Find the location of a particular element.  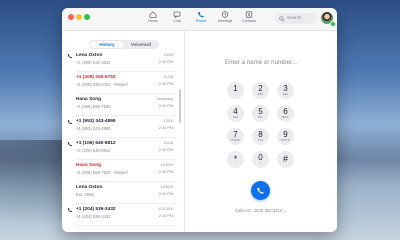

tab-voicemail: Voicemail is located at coordinates (141, 44).